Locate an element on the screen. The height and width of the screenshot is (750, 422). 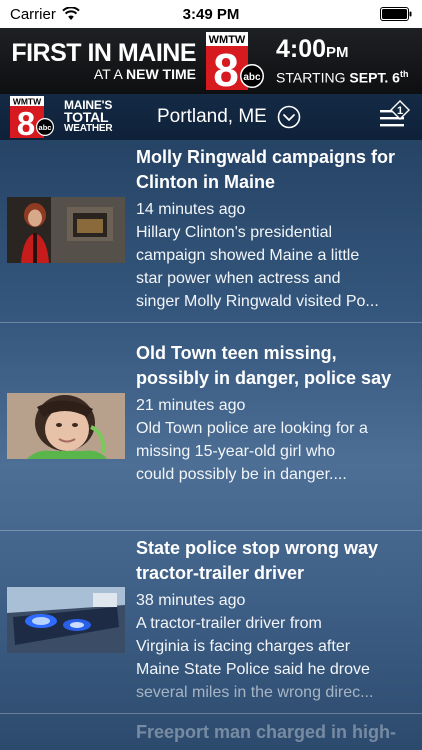
station-tagline: MAINE'S TOTAL WEATHER is located at coordinates (96, 117).